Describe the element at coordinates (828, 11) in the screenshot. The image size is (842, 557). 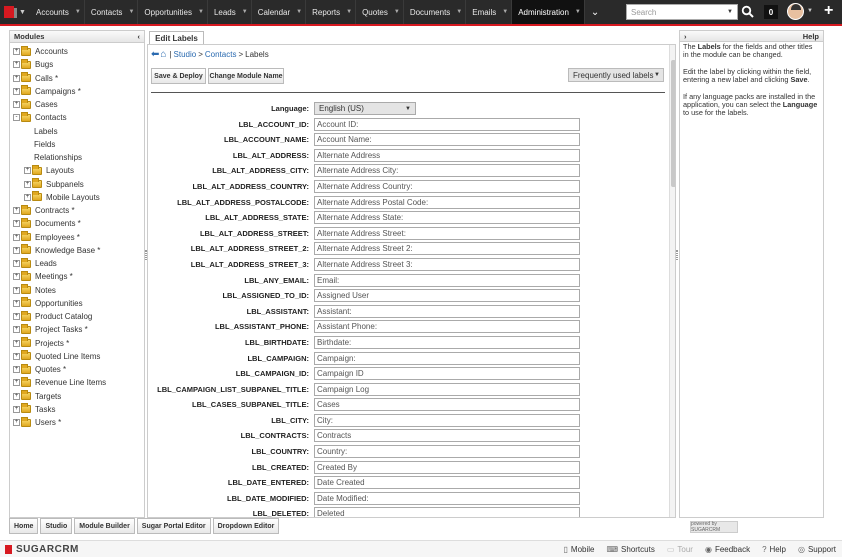
I see `quick-create-plus-icon: +` at that location.